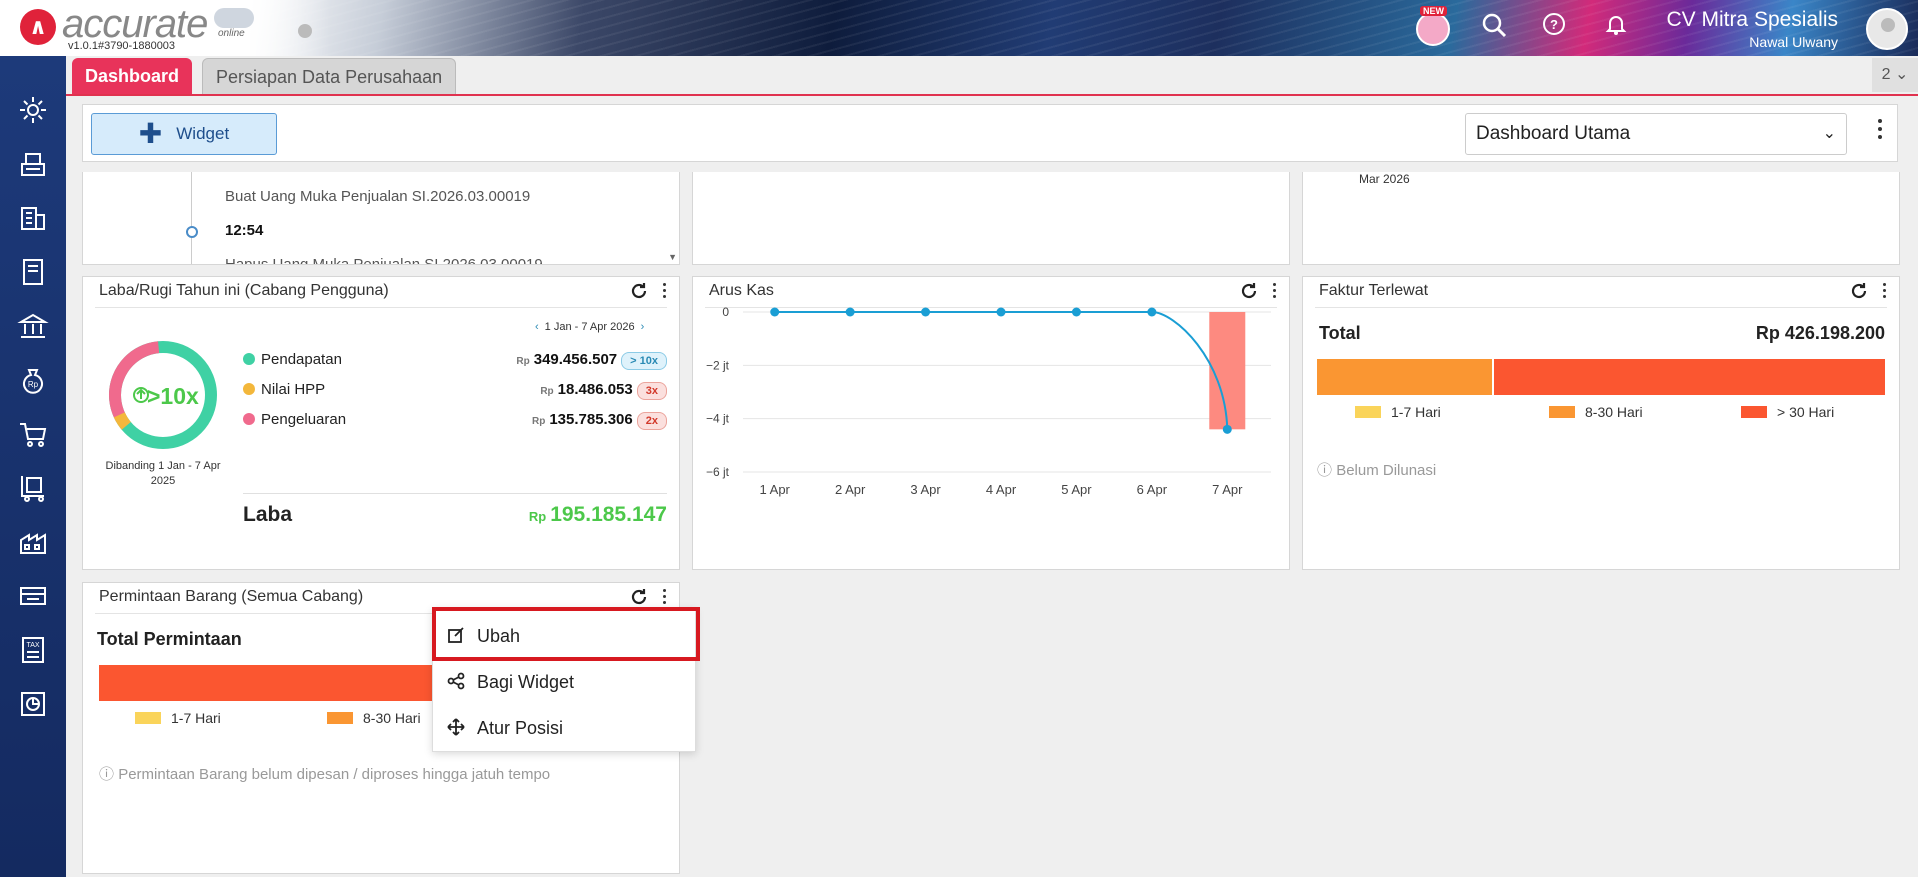  Describe the element at coordinates (178, 718) in the screenshot. I see `legend-1-7: 1-7 Hari` at that location.